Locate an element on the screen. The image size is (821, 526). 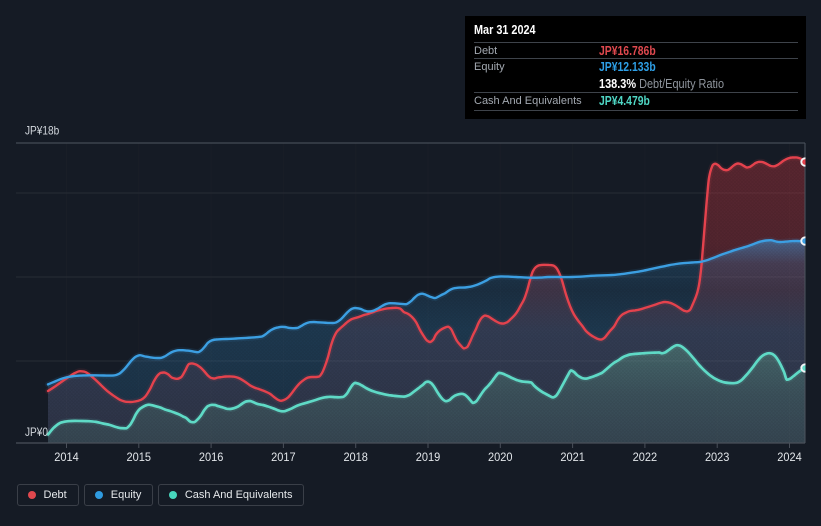
svg-text: 2018 is located at coordinates (355, 458).